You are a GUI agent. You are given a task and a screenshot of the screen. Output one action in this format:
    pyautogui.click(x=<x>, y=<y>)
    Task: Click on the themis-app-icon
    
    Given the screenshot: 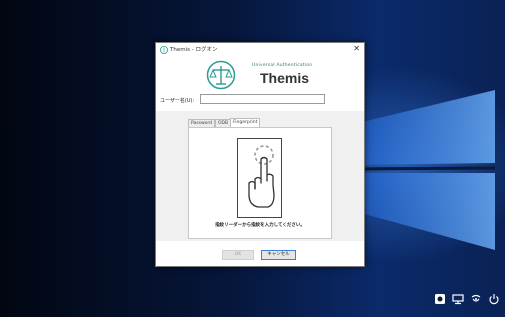 What is the action you would take?
    pyautogui.click(x=164, y=50)
    